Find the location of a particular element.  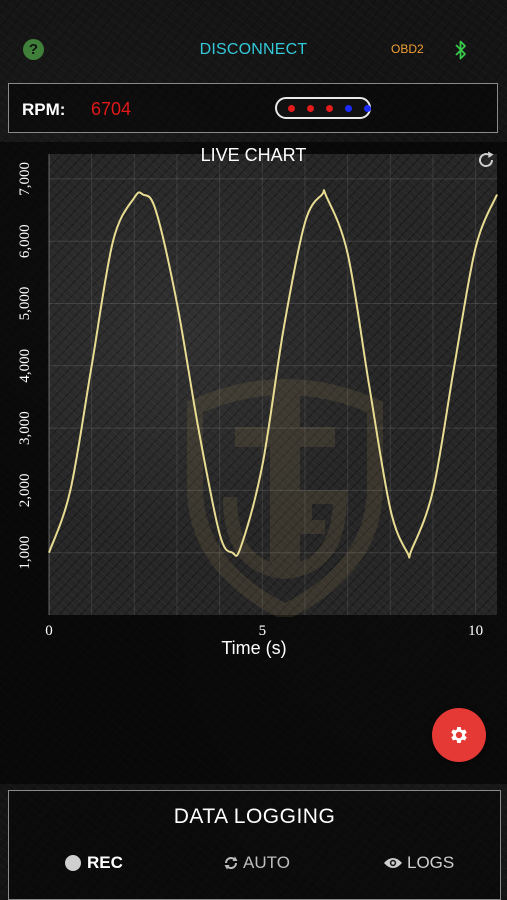

auto-button: AUTO is located at coordinates (256, 863).